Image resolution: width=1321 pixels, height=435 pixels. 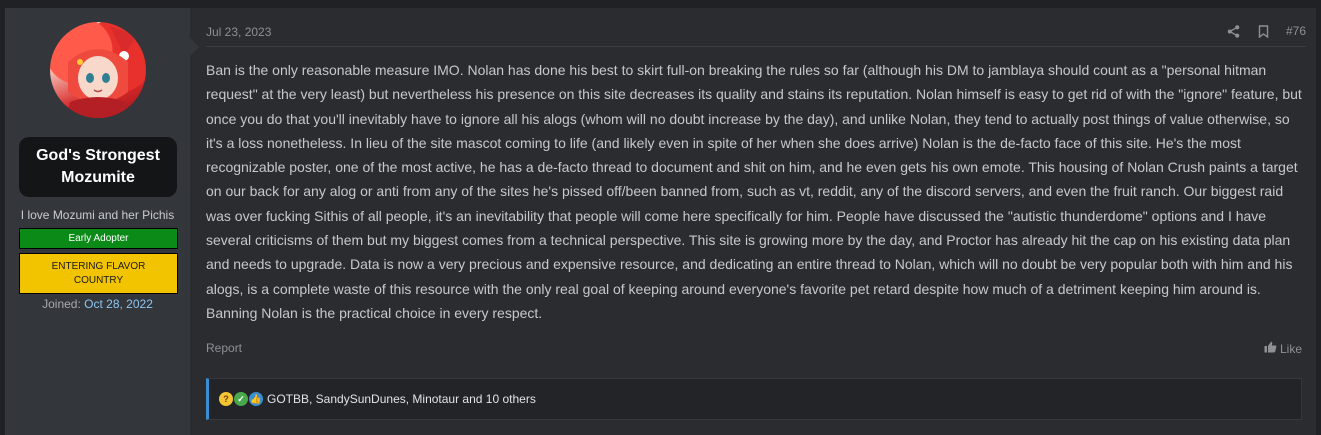 What do you see at coordinates (101, 72) in the screenshot?
I see `avatar-image` at bounding box center [101, 72].